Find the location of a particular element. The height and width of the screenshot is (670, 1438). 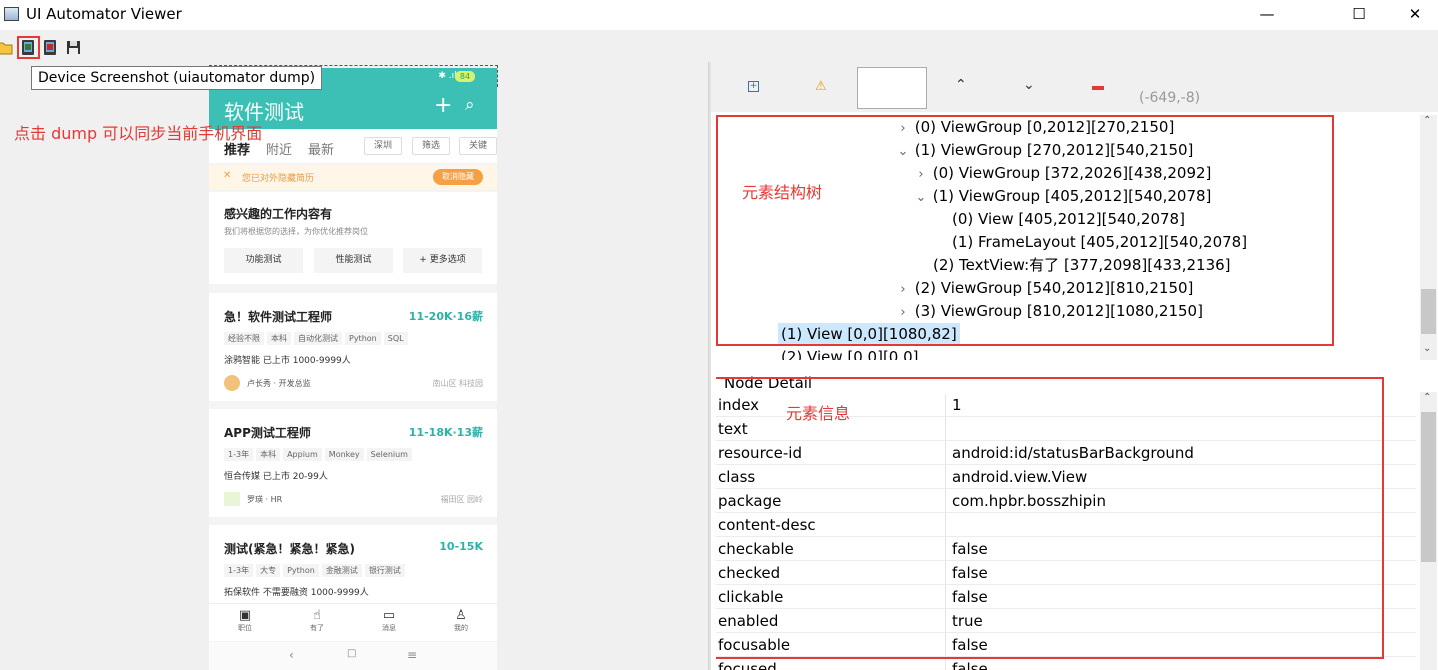

nav-label: 我的 is located at coordinates (461, 628).